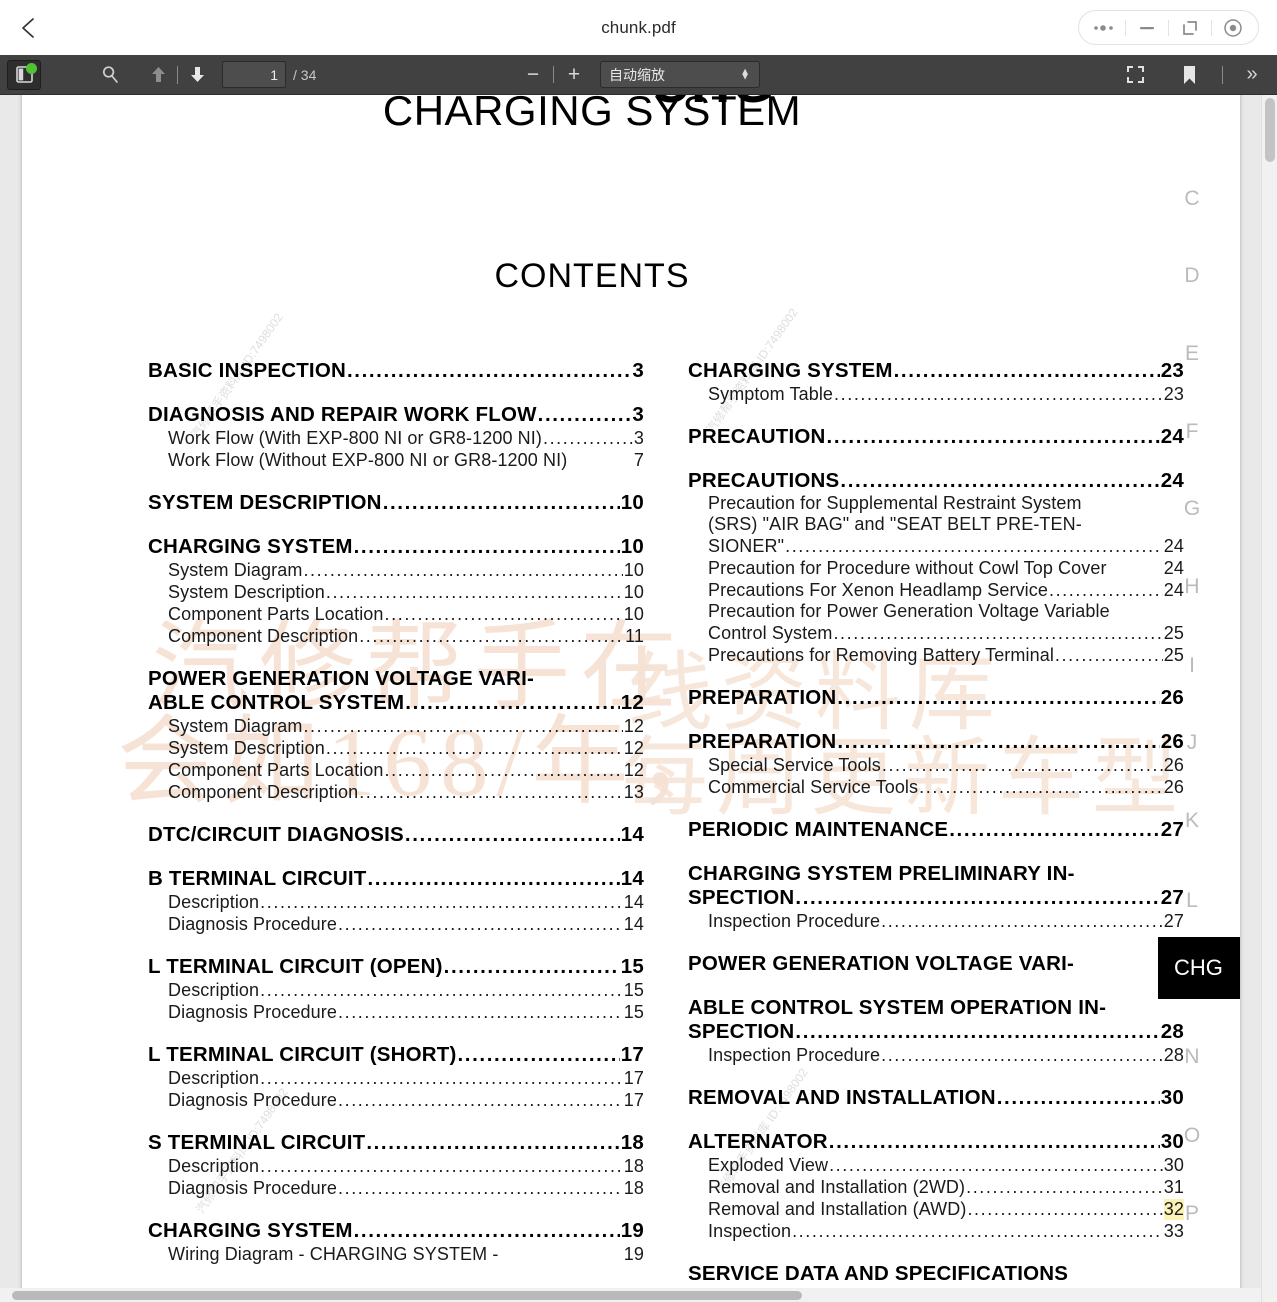 The height and width of the screenshot is (1302, 1277). I want to click on minimize-button, so click(1147, 27).